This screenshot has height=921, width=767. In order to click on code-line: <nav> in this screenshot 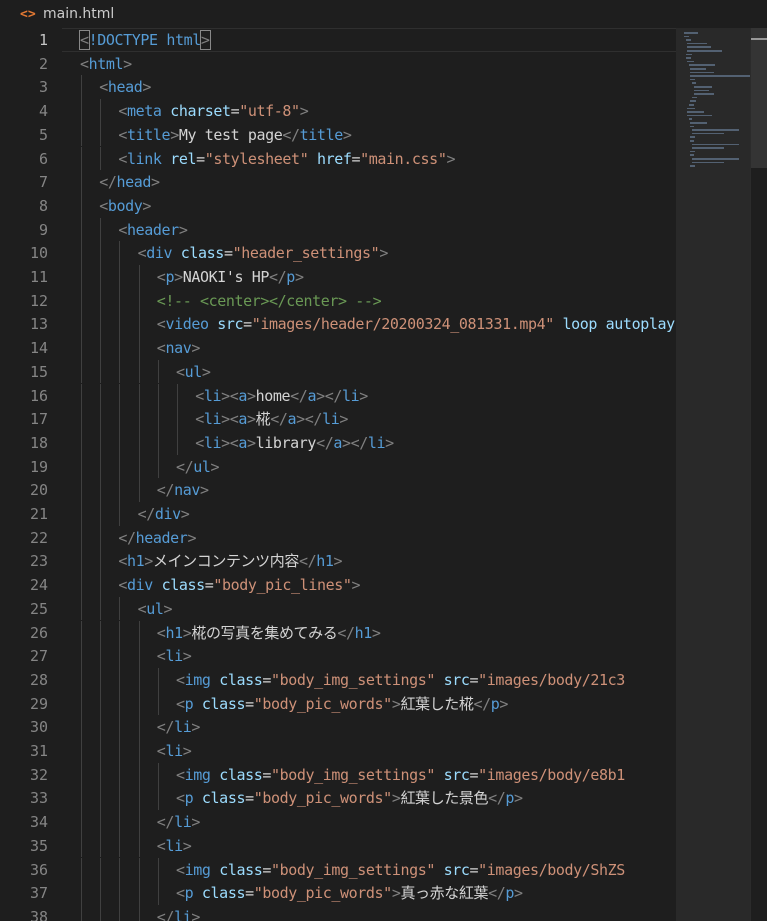, I will do `click(369, 348)`.